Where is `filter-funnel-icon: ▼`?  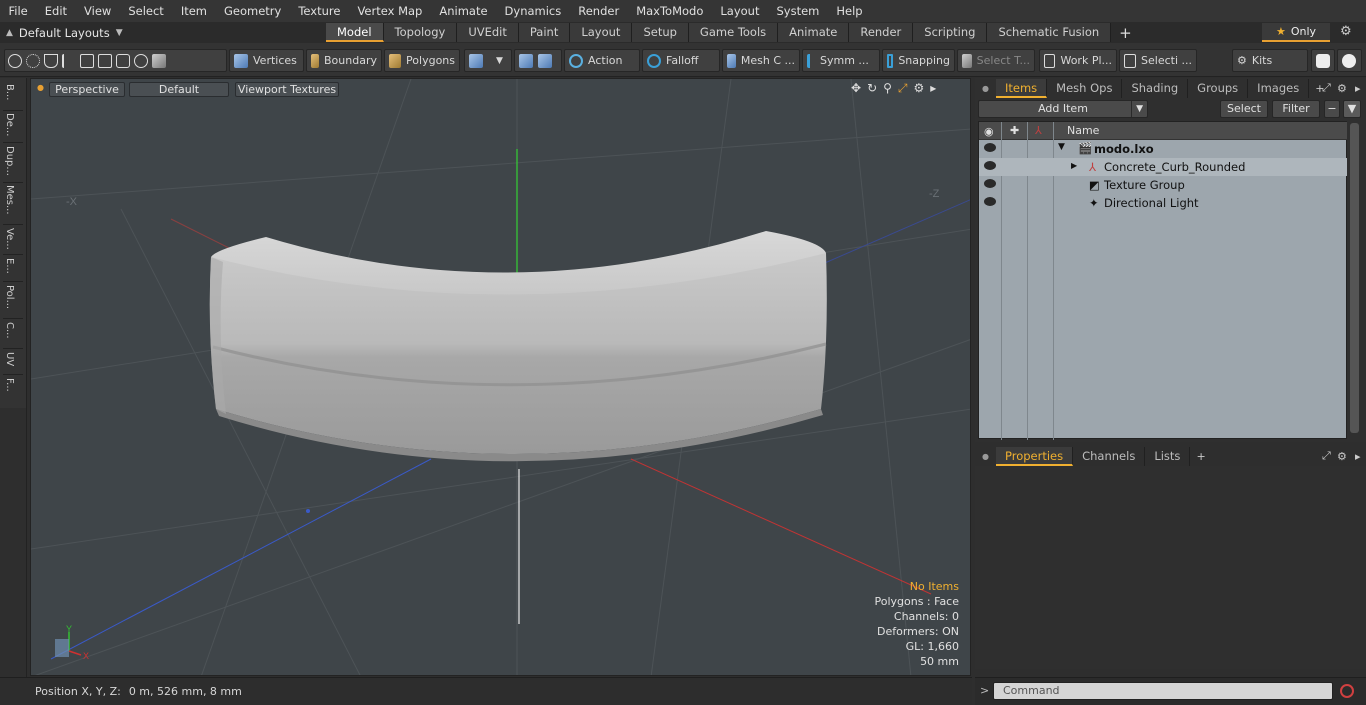 filter-funnel-icon: ▼ is located at coordinates (1352, 109).